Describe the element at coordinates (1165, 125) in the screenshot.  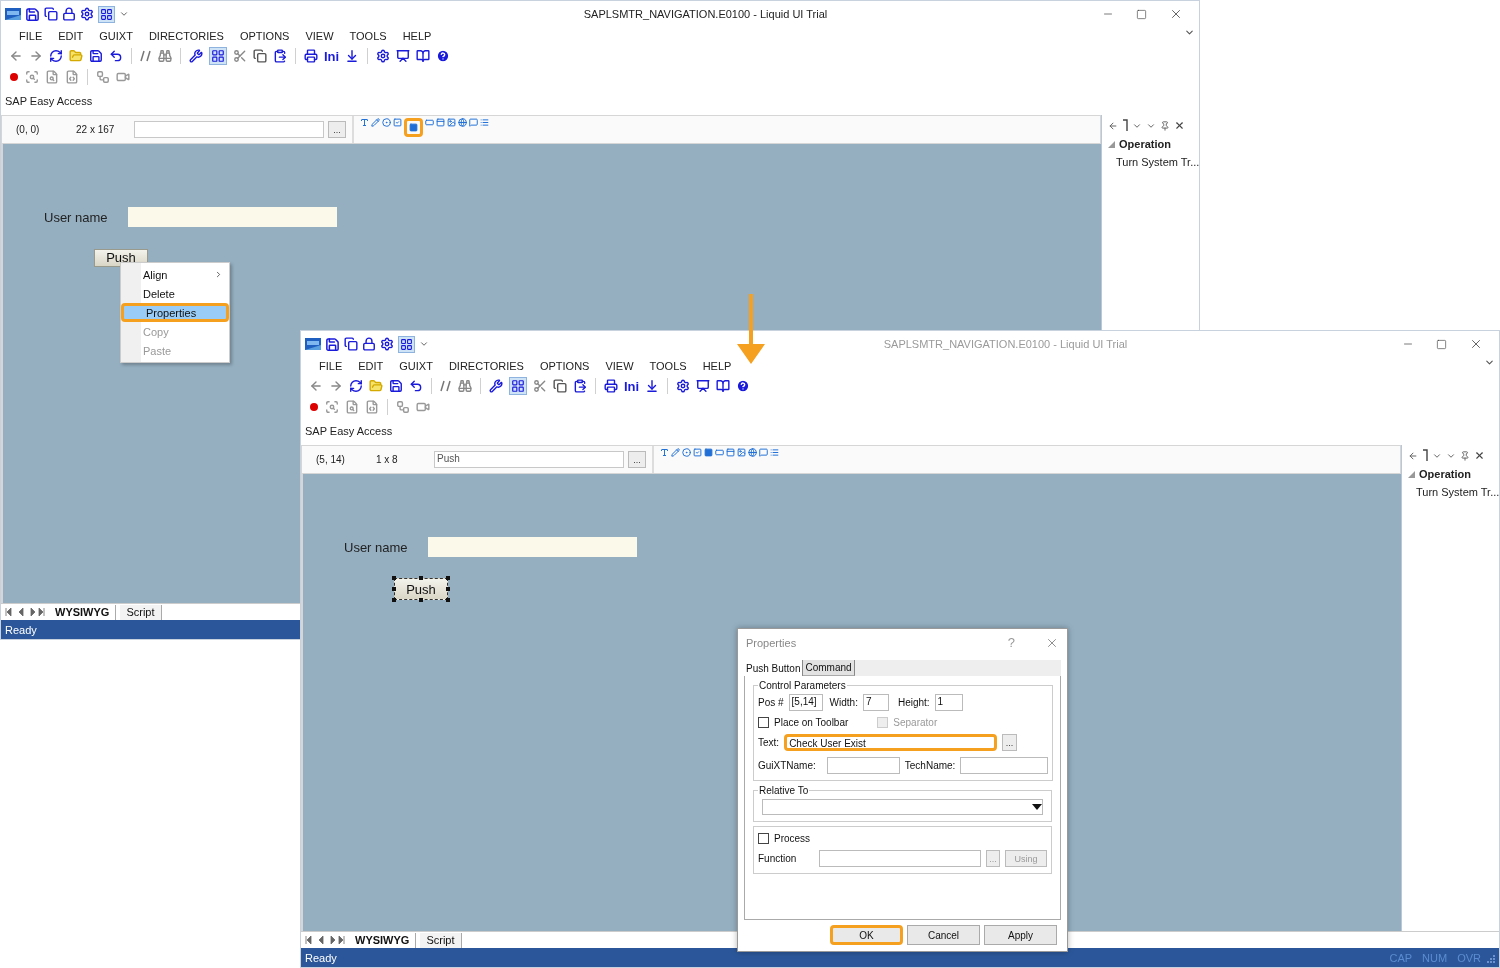
I see `pin-icon` at that location.